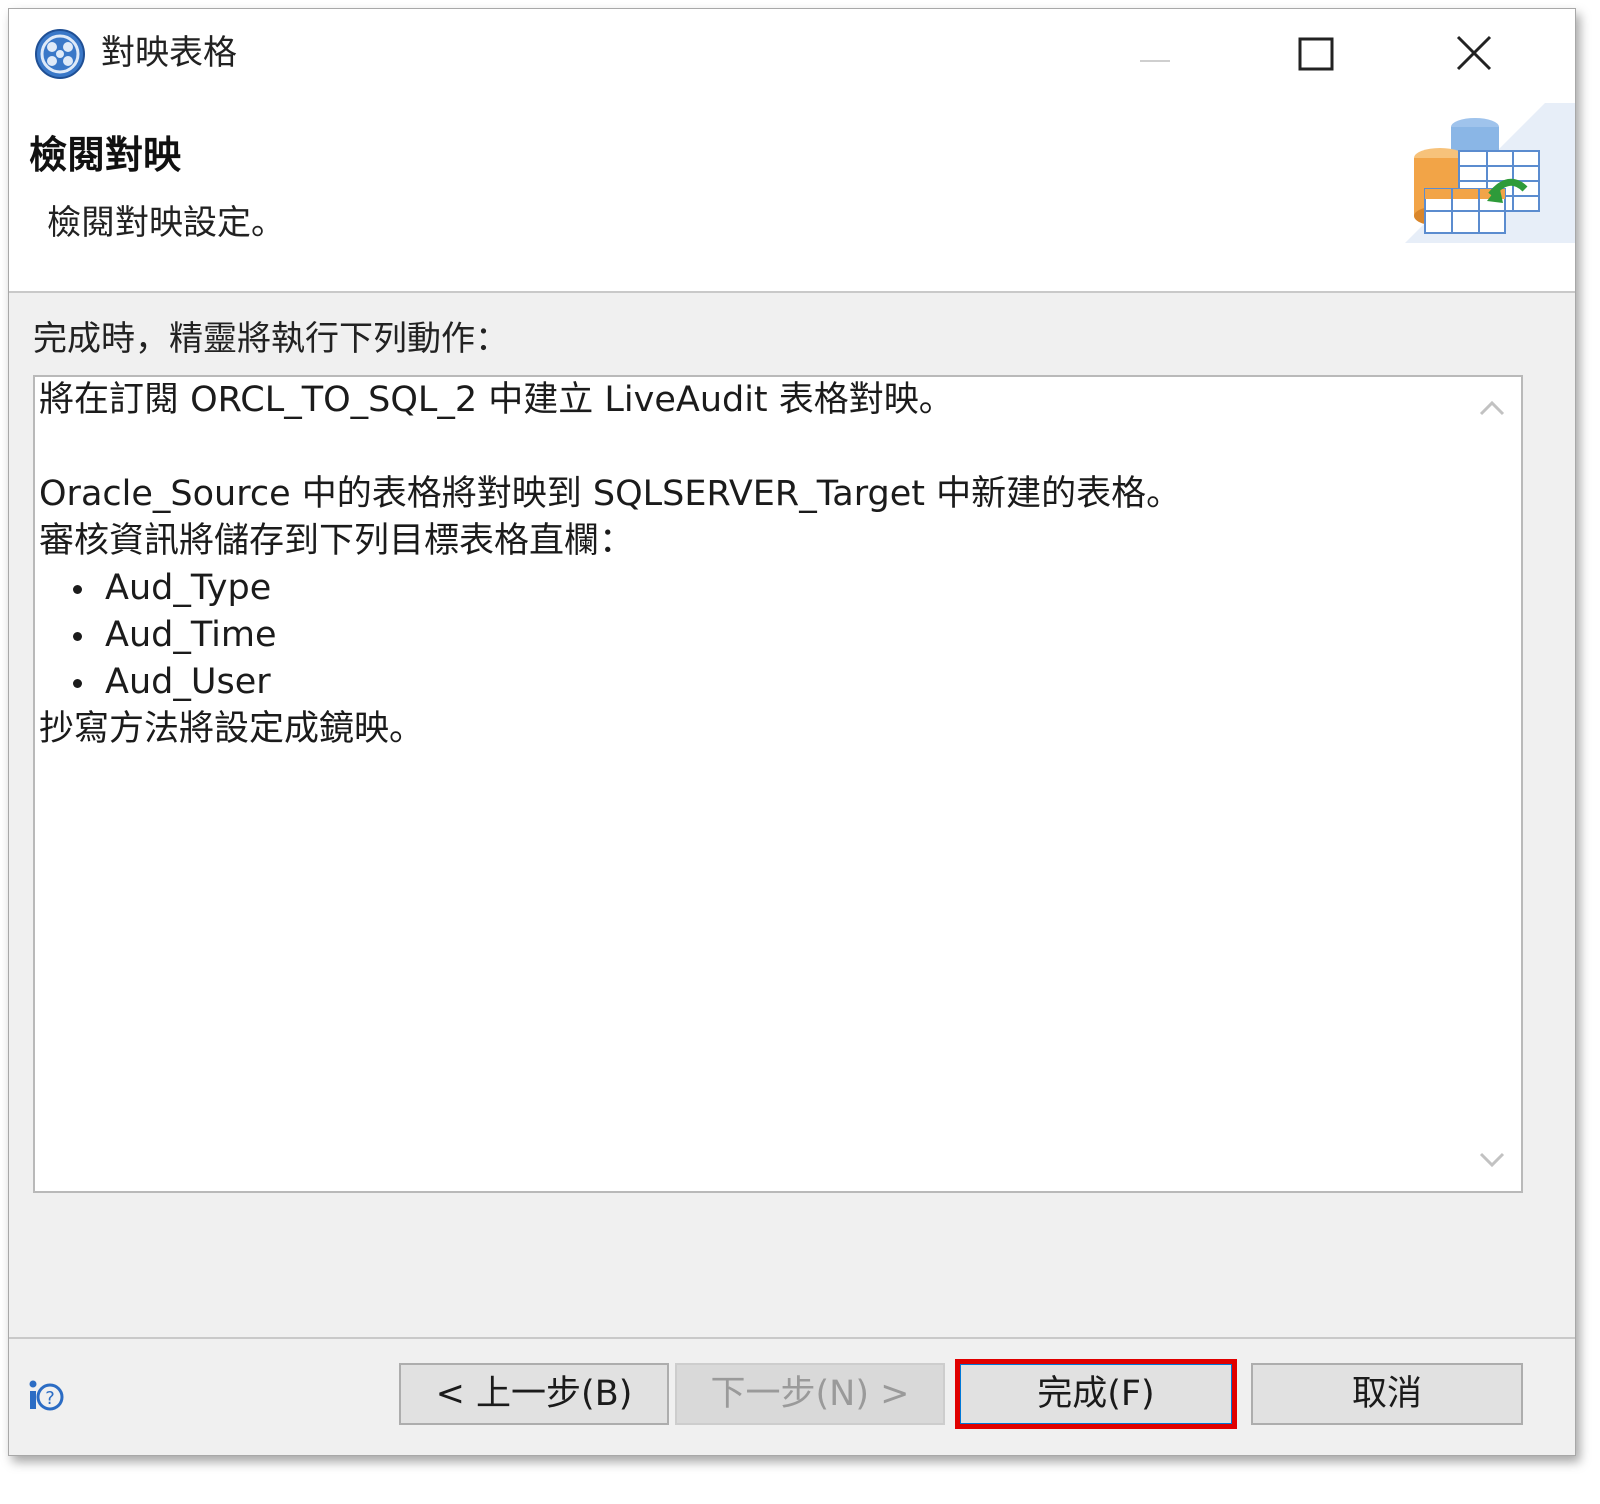  What do you see at coordinates (337, 541) in the screenshot?
I see `summary-line-audit-columns: 審核資訊將儲存到下列目標表格直欄：` at bounding box center [337, 541].